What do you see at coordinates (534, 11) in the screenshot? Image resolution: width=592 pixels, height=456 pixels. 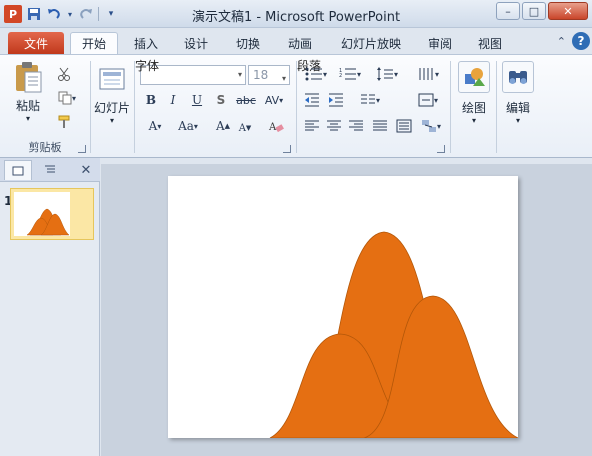 I see `maximize-button: □` at bounding box center [534, 11].